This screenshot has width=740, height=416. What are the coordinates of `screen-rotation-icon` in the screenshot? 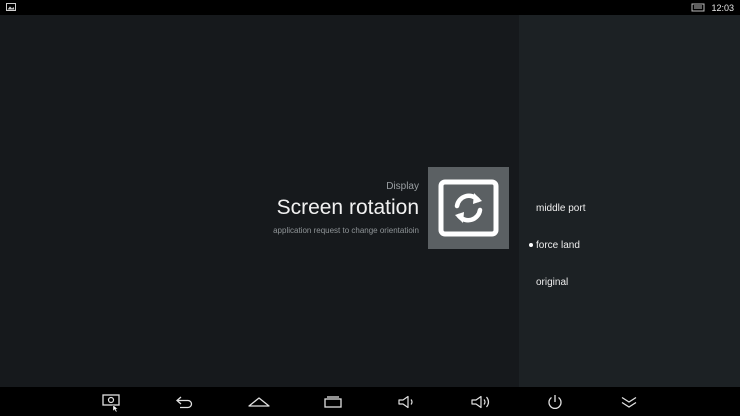 It's located at (468, 208).